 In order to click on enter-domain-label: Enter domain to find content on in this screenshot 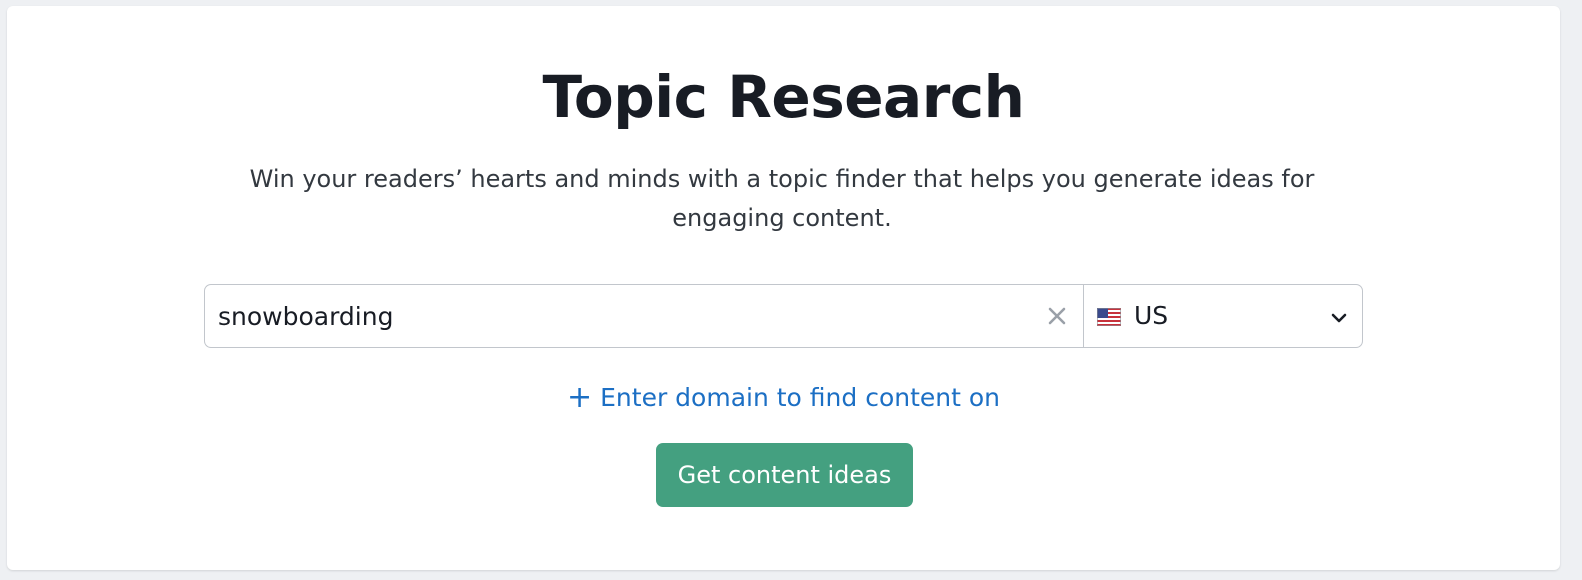, I will do `click(800, 397)`.